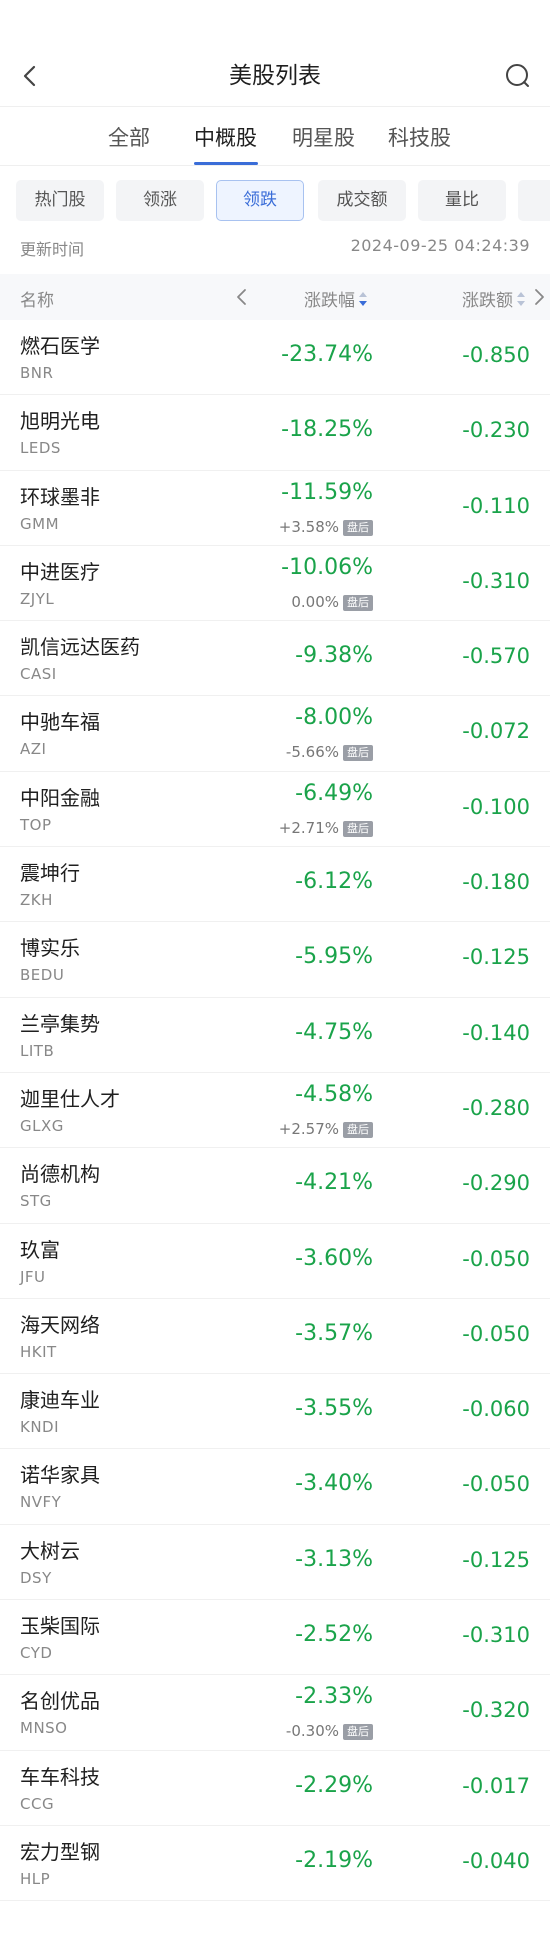 The height and width of the screenshot is (1960, 550). Describe the element at coordinates (160, 200) in the screenshot. I see `filter-gainers: 领涨` at that location.